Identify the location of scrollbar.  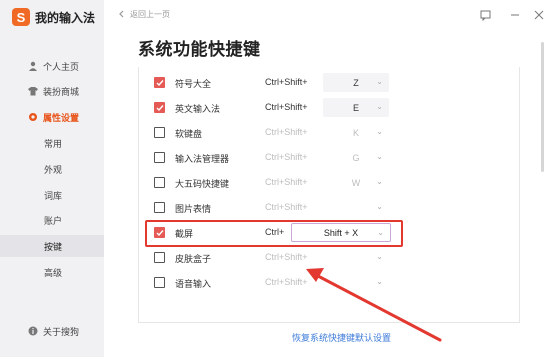
(542, 107).